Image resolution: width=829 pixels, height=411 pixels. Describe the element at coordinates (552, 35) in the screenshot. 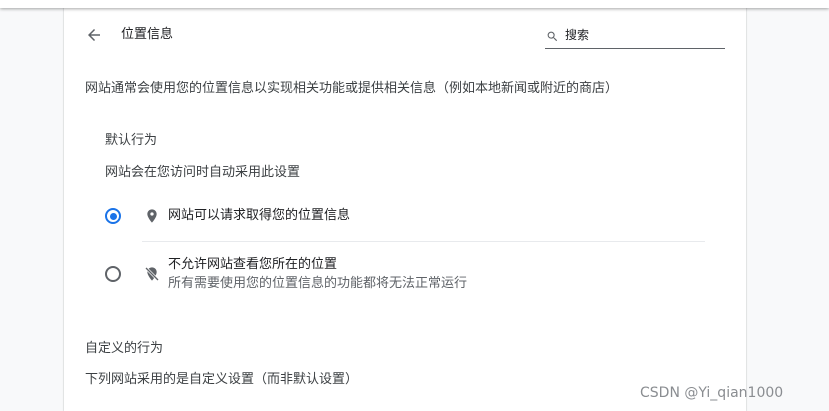

I see `search-icon` at that location.